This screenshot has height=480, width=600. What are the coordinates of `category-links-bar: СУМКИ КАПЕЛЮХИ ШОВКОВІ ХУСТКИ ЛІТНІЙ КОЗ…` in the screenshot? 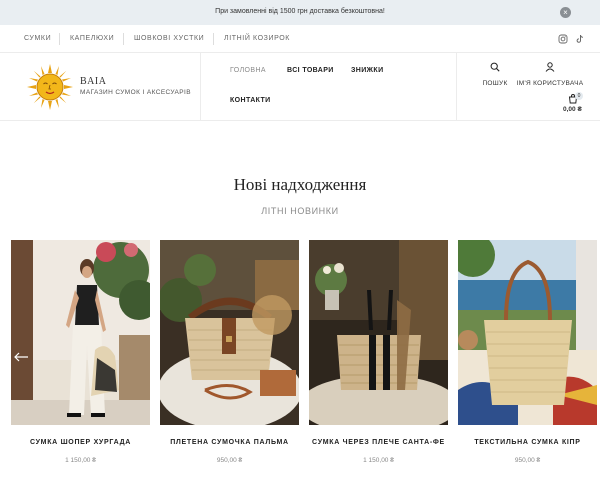 It's located at (300, 39).